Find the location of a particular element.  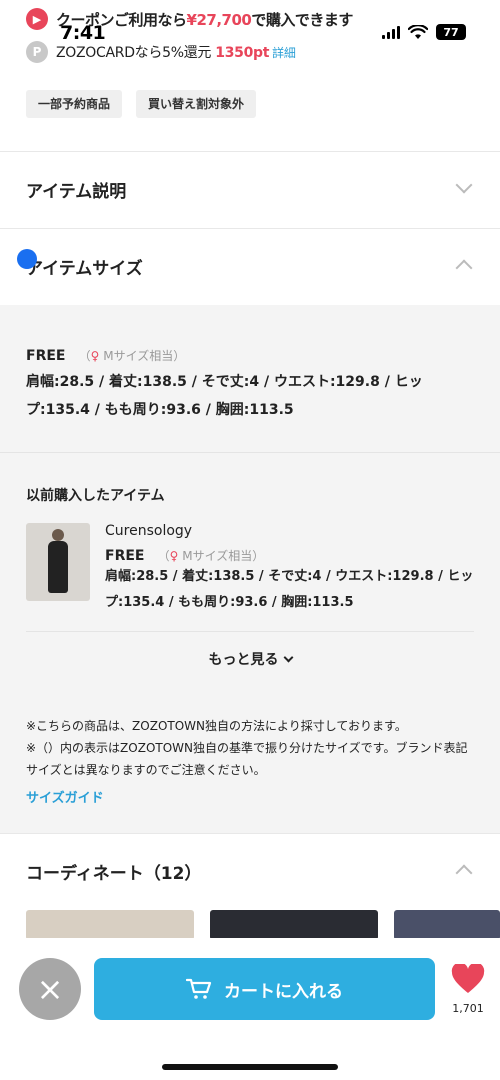

section-item-size: アイテムサイズ is located at coordinates (250, 266).